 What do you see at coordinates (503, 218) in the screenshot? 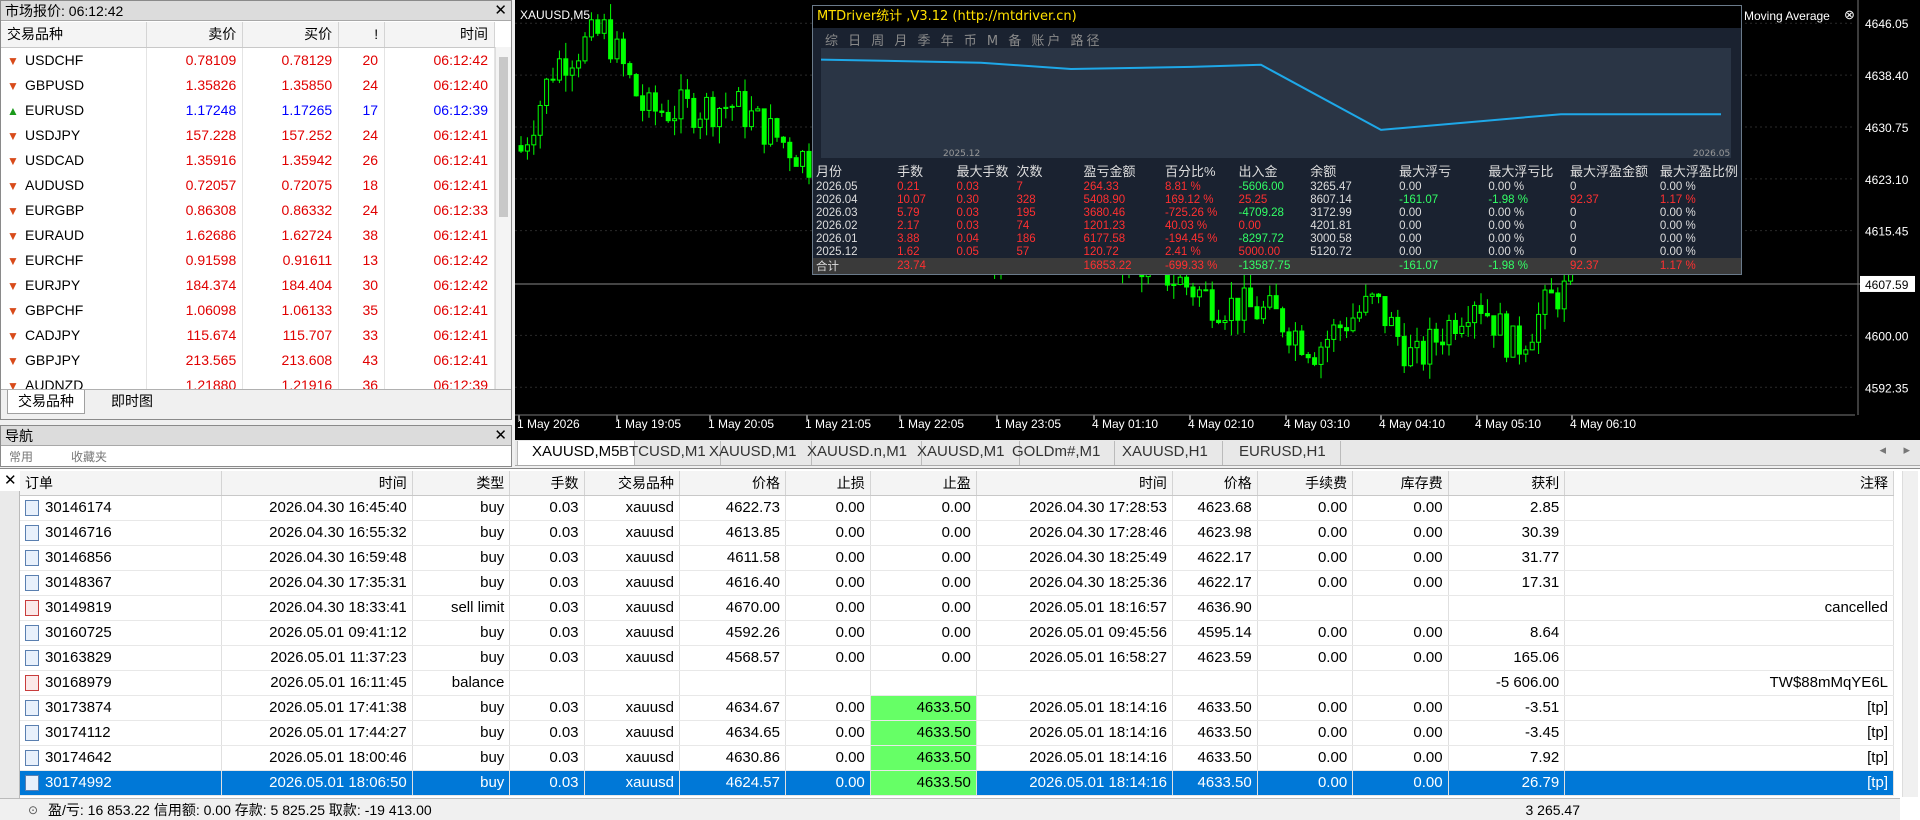
I see `vertical-scrollbar` at bounding box center [503, 218].